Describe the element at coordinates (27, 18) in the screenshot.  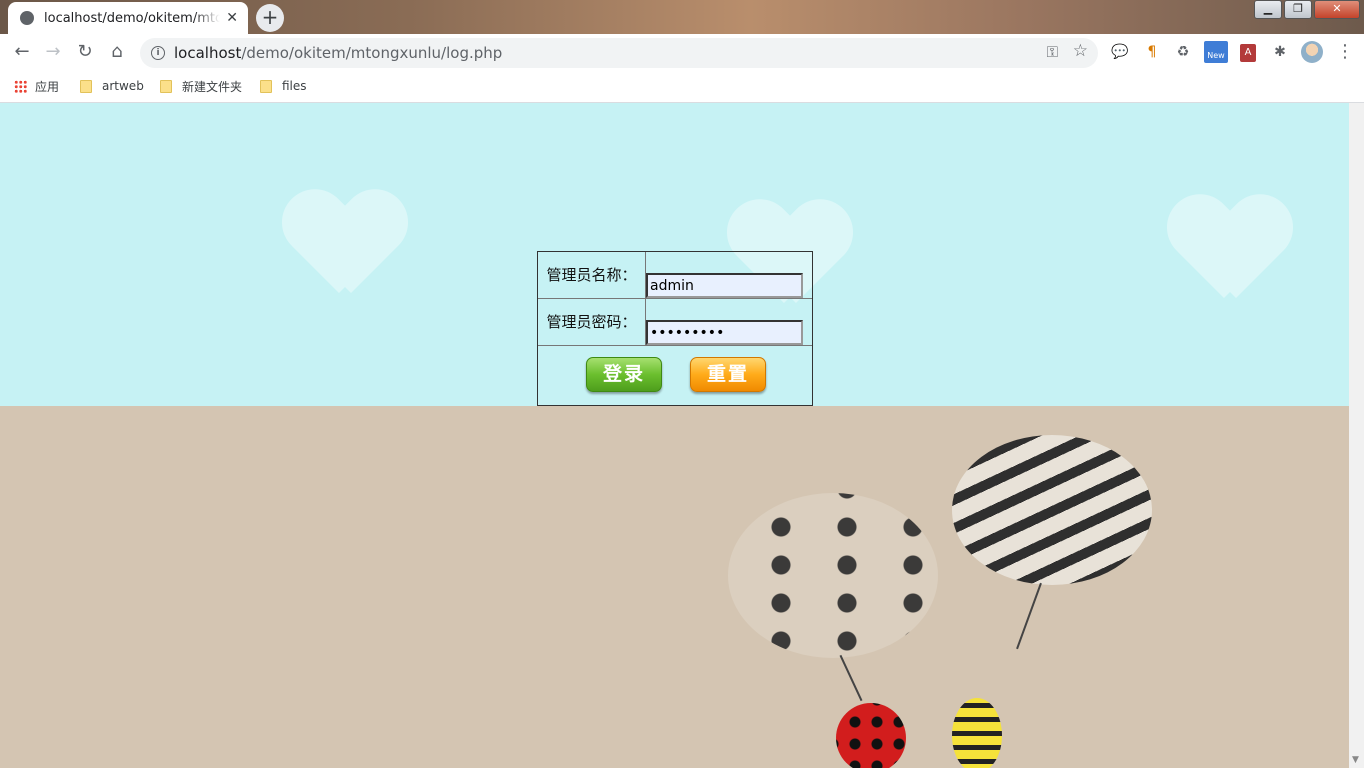
I see `globe-icon` at that location.